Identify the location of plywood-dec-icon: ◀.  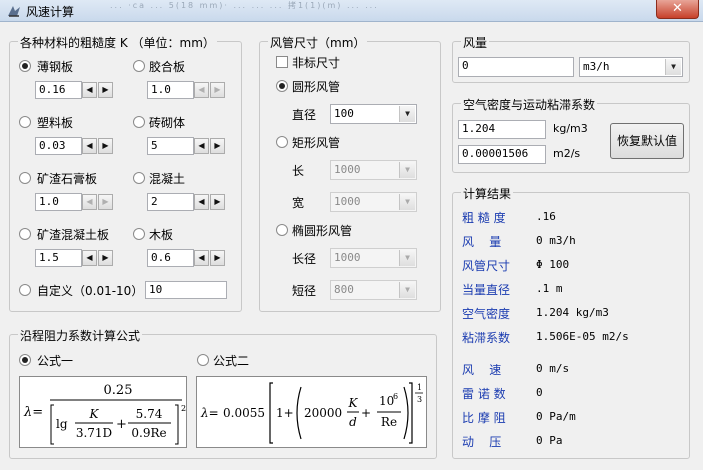
(201, 90).